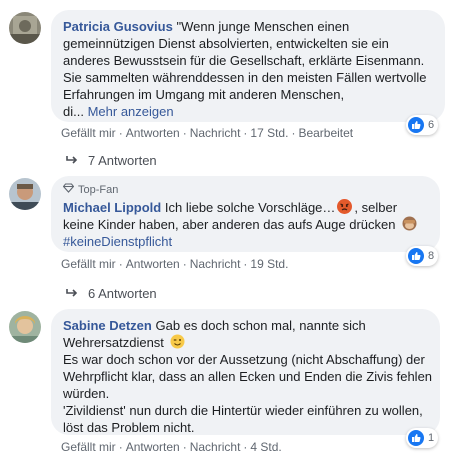 The height and width of the screenshot is (460, 453). What do you see at coordinates (269, 264) in the screenshot?
I see `timestamp: 19 Std.` at bounding box center [269, 264].